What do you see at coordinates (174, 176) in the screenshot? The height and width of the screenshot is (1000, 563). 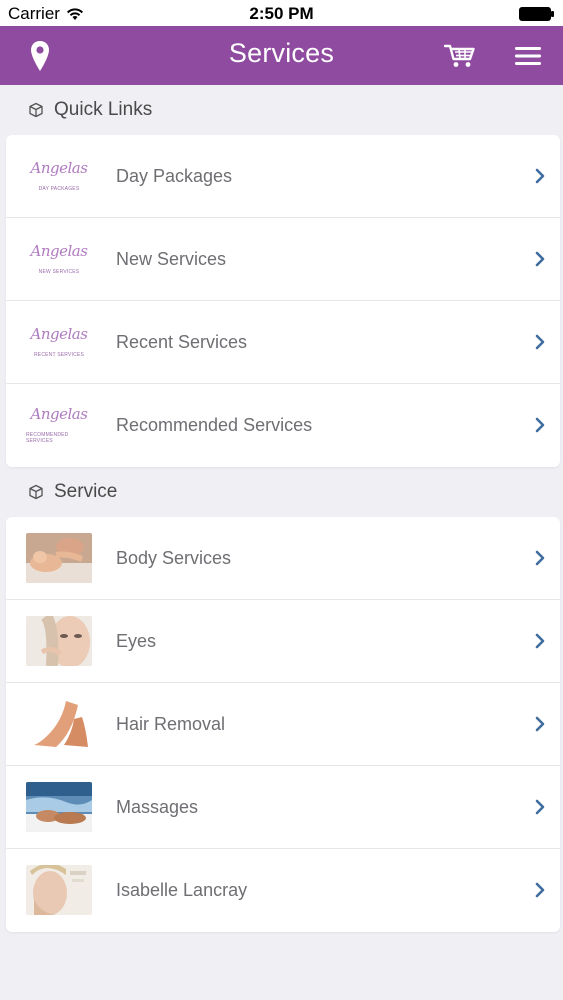 I see `list-item-label: Day Packages` at bounding box center [174, 176].